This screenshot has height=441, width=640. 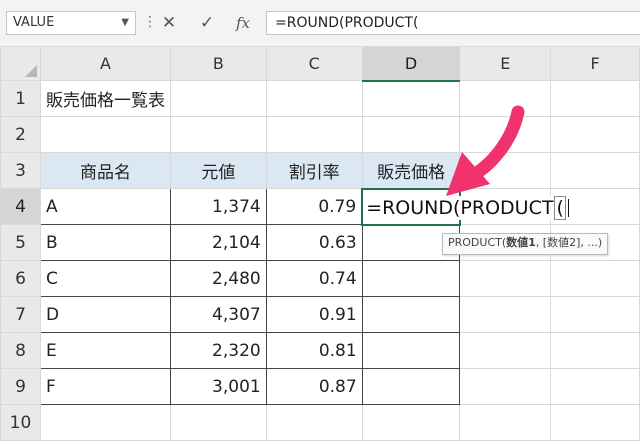 I want to click on rate-cell: 0.87, so click(x=314, y=386).